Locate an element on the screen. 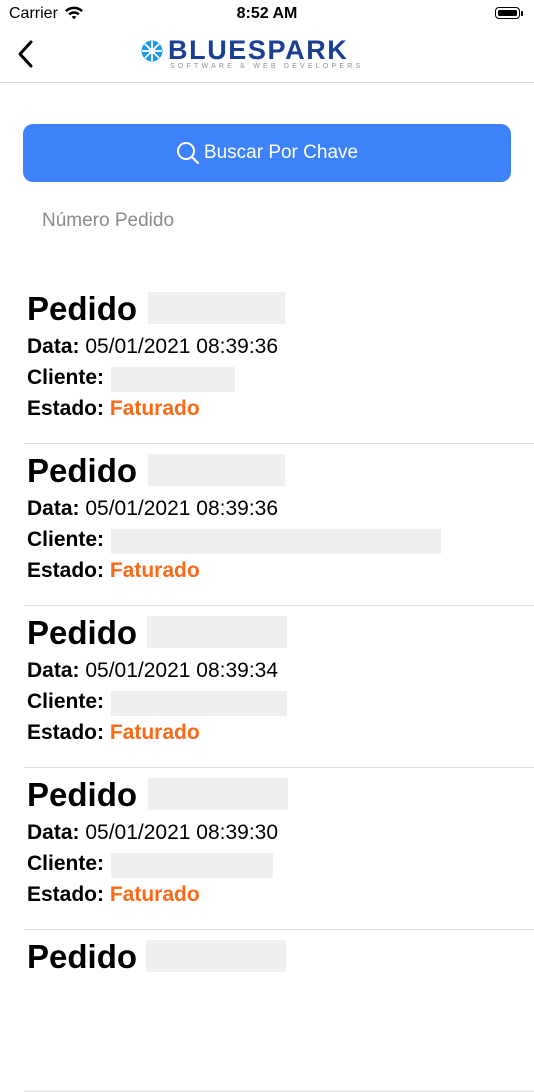 The image size is (534, 1092). chevron-left-icon is located at coordinates (25, 54).